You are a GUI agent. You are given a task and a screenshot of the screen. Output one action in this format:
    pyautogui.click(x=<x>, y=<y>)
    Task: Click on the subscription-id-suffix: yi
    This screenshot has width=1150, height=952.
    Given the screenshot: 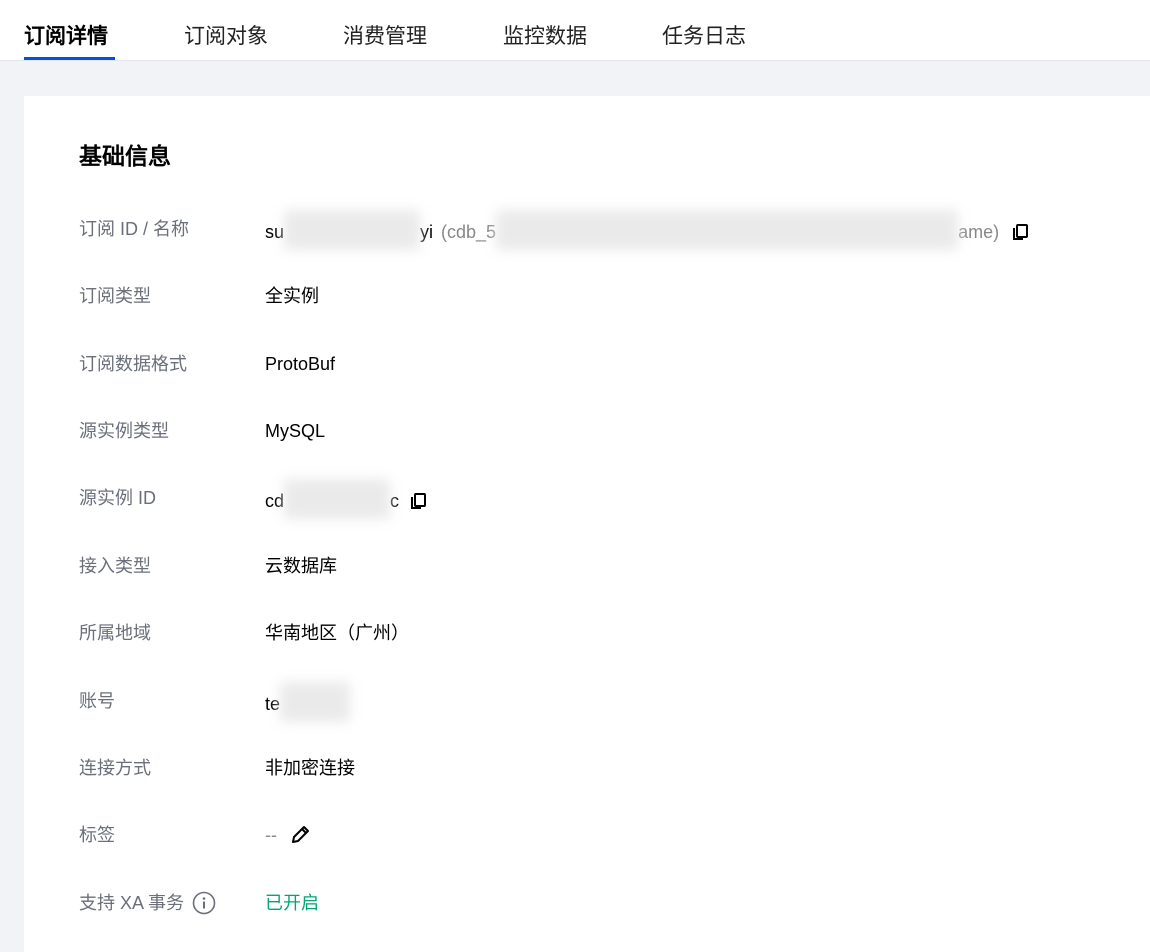 What is the action you would take?
    pyautogui.click(x=427, y=232)
    